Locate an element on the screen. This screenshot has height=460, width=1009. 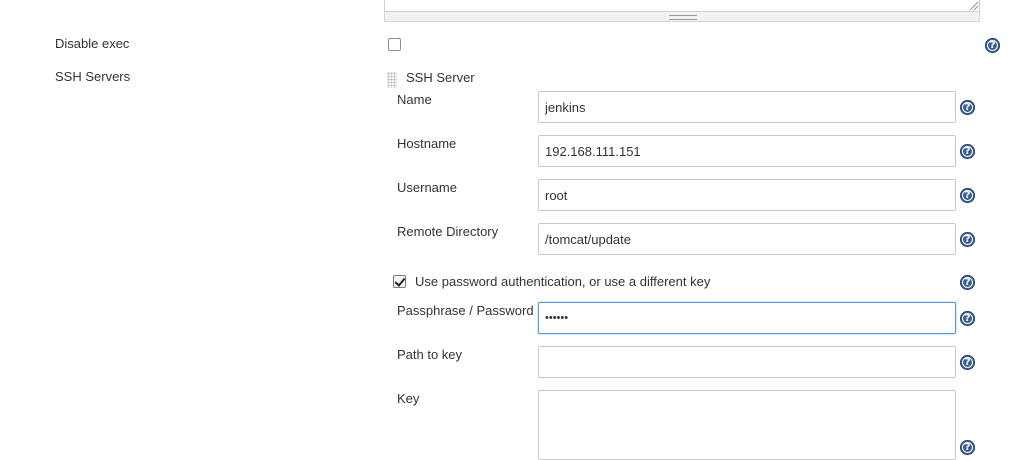
password-mask: •••••• is located at coordinates (557, 318).